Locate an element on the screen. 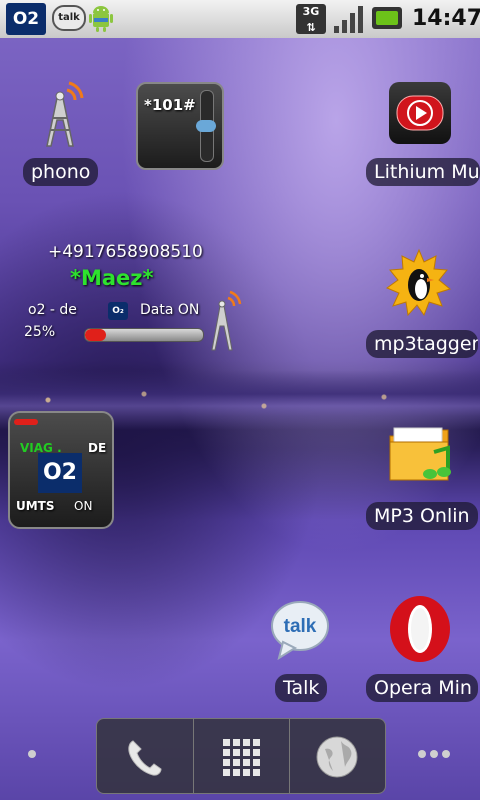 The image size is (480, 800). page-indicator-left is located at coordinates (32, 754).